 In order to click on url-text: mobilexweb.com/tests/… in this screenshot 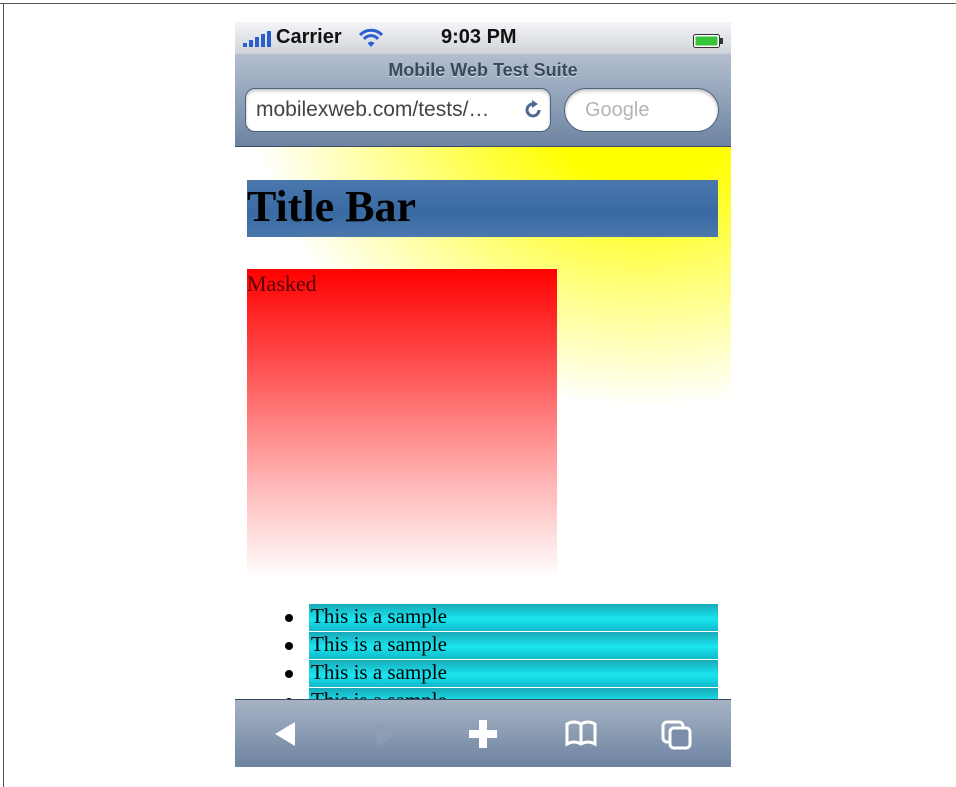, I will do `click(372, 110)`.